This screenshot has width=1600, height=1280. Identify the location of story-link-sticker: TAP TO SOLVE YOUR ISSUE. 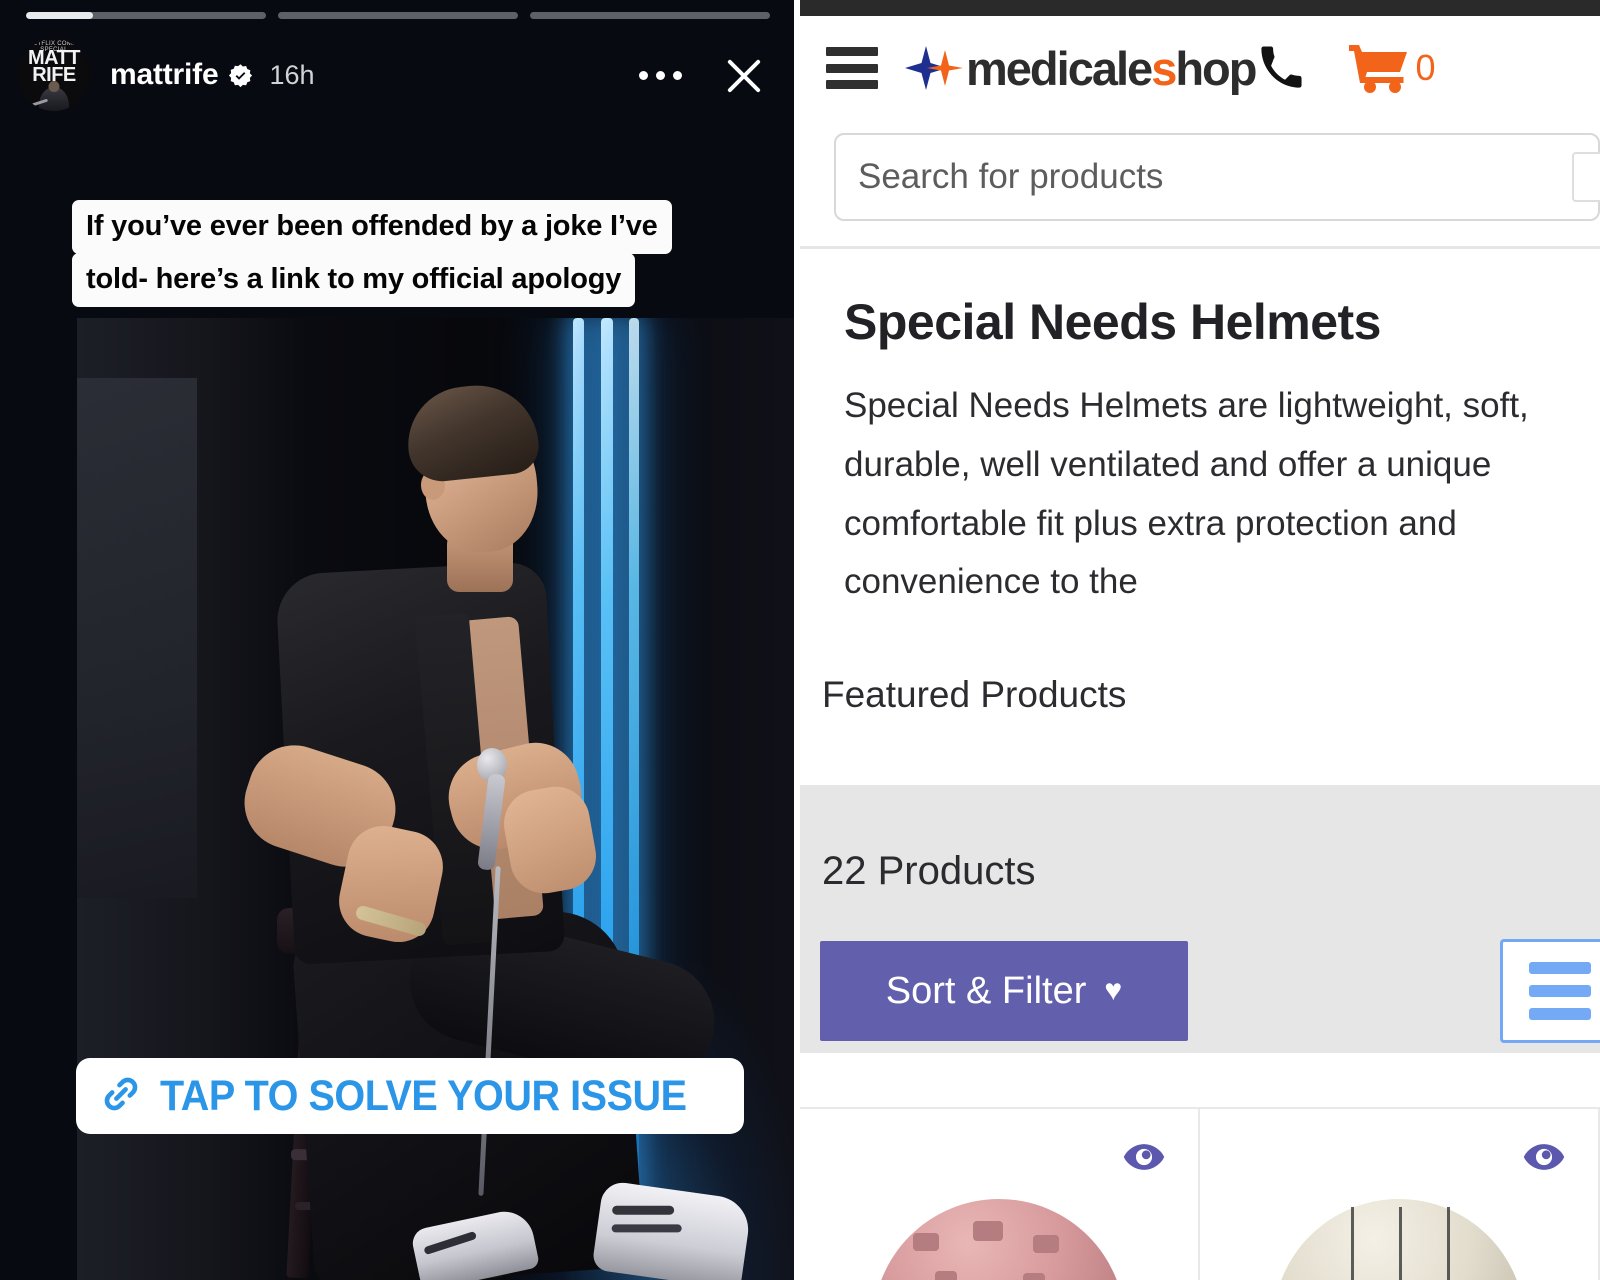
(410, 1096).